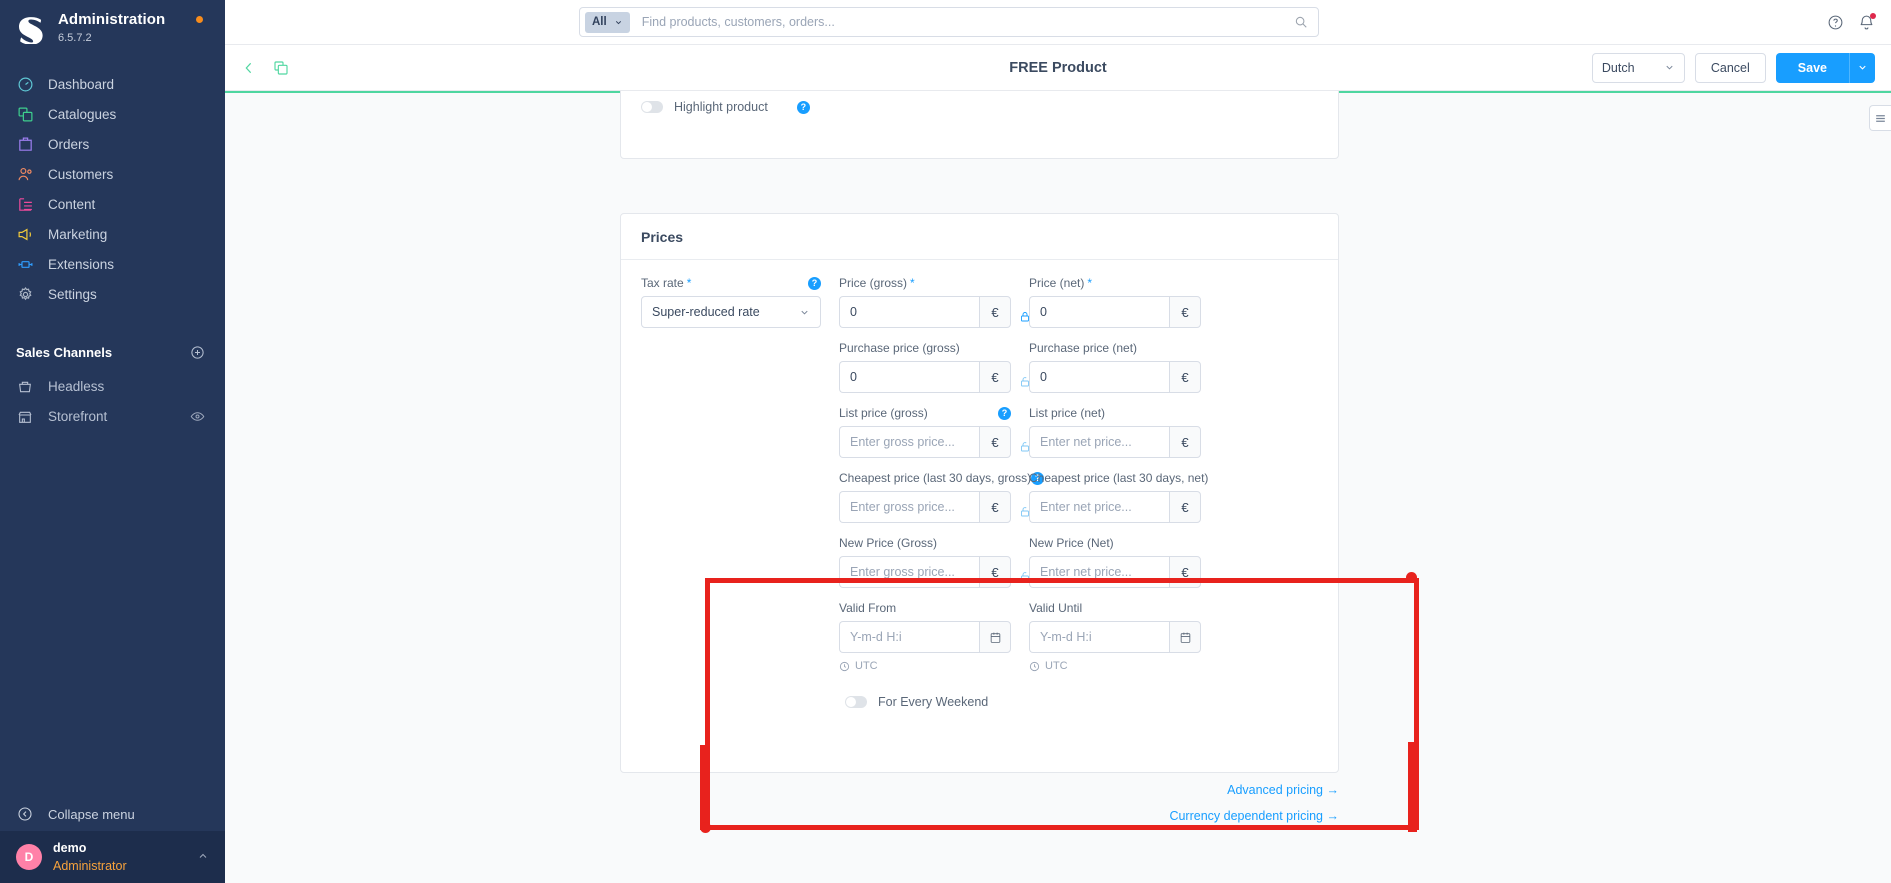  I want to click on highlight-product-toggle, so click(652, 107).